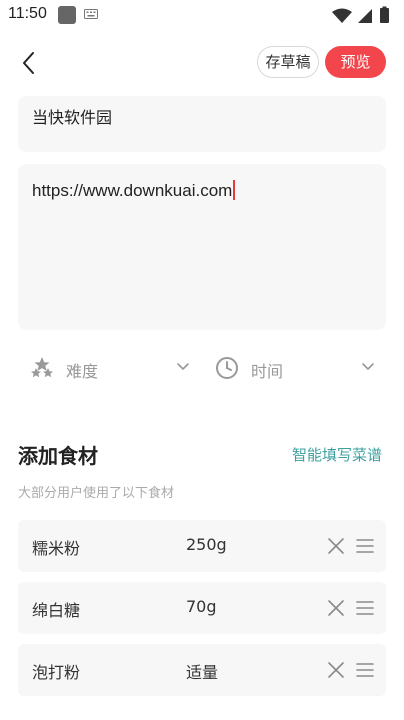 The height and width of the screenshot is (720, 404). Describe the element at coordinates (96, 493) in the screenshot. I see `ingredients-subtitle: 大部分用户使用了以下食材` at that location.